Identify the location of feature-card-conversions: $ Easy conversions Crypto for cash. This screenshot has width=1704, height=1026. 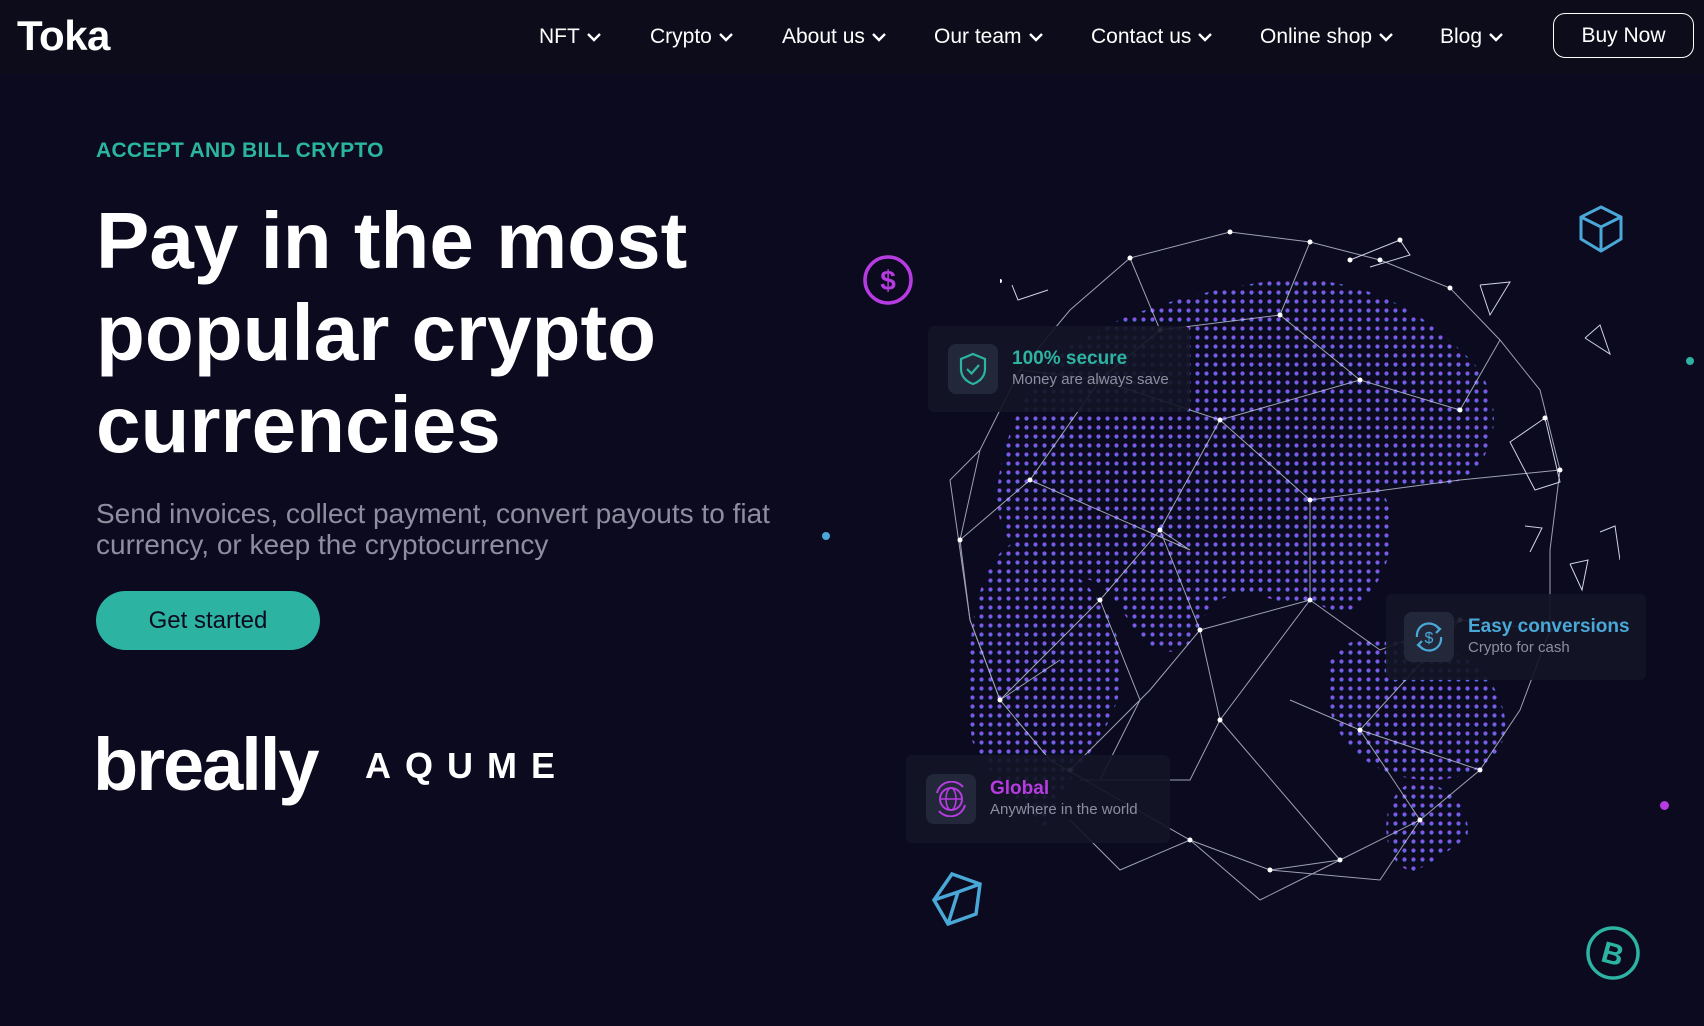
(1516, 637).